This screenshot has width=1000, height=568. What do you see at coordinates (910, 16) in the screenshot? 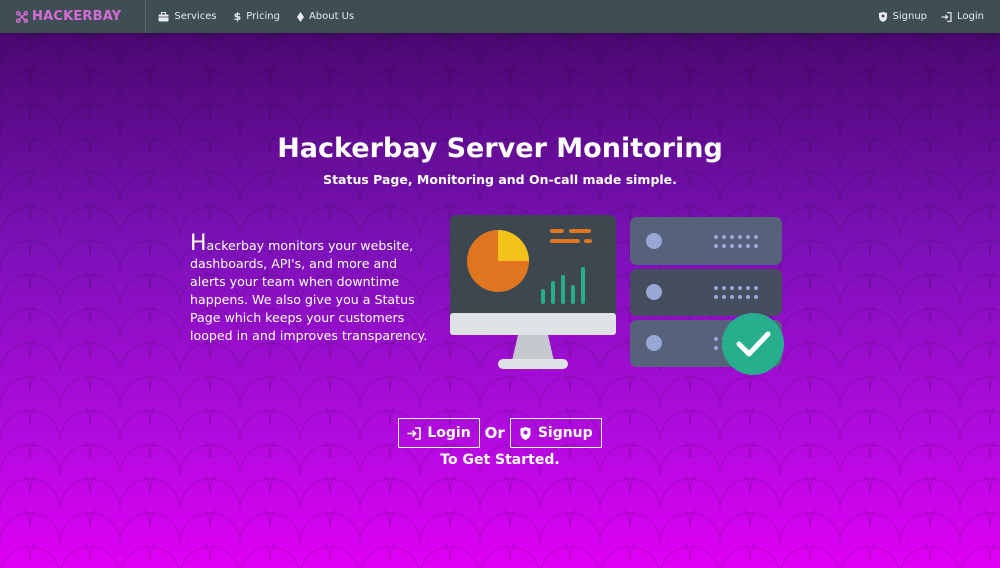
I see `nav-signup-label: Signup` at bounding box center [910, 16].